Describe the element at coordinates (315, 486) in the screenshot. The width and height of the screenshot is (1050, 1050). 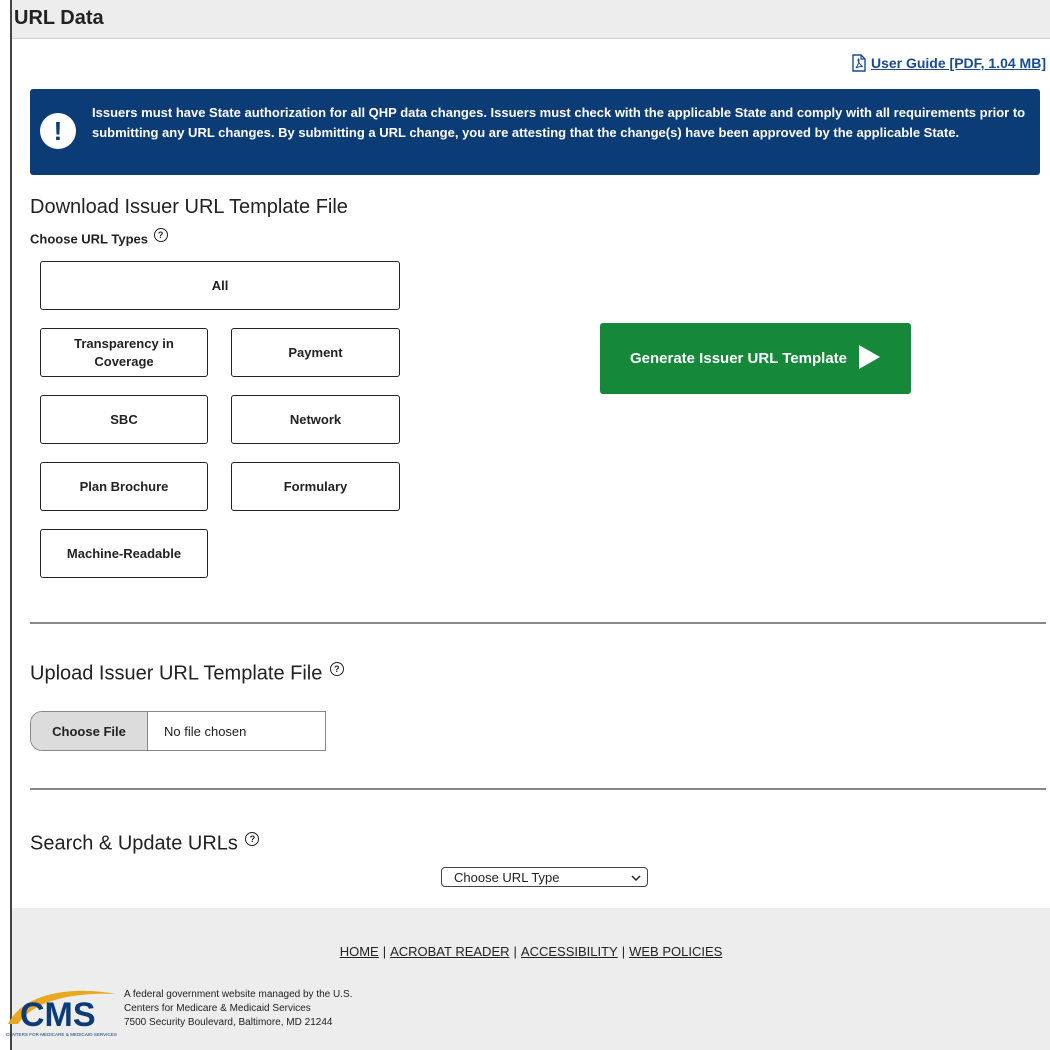
I see `url-type-formulary-button: Formulary` at that location.